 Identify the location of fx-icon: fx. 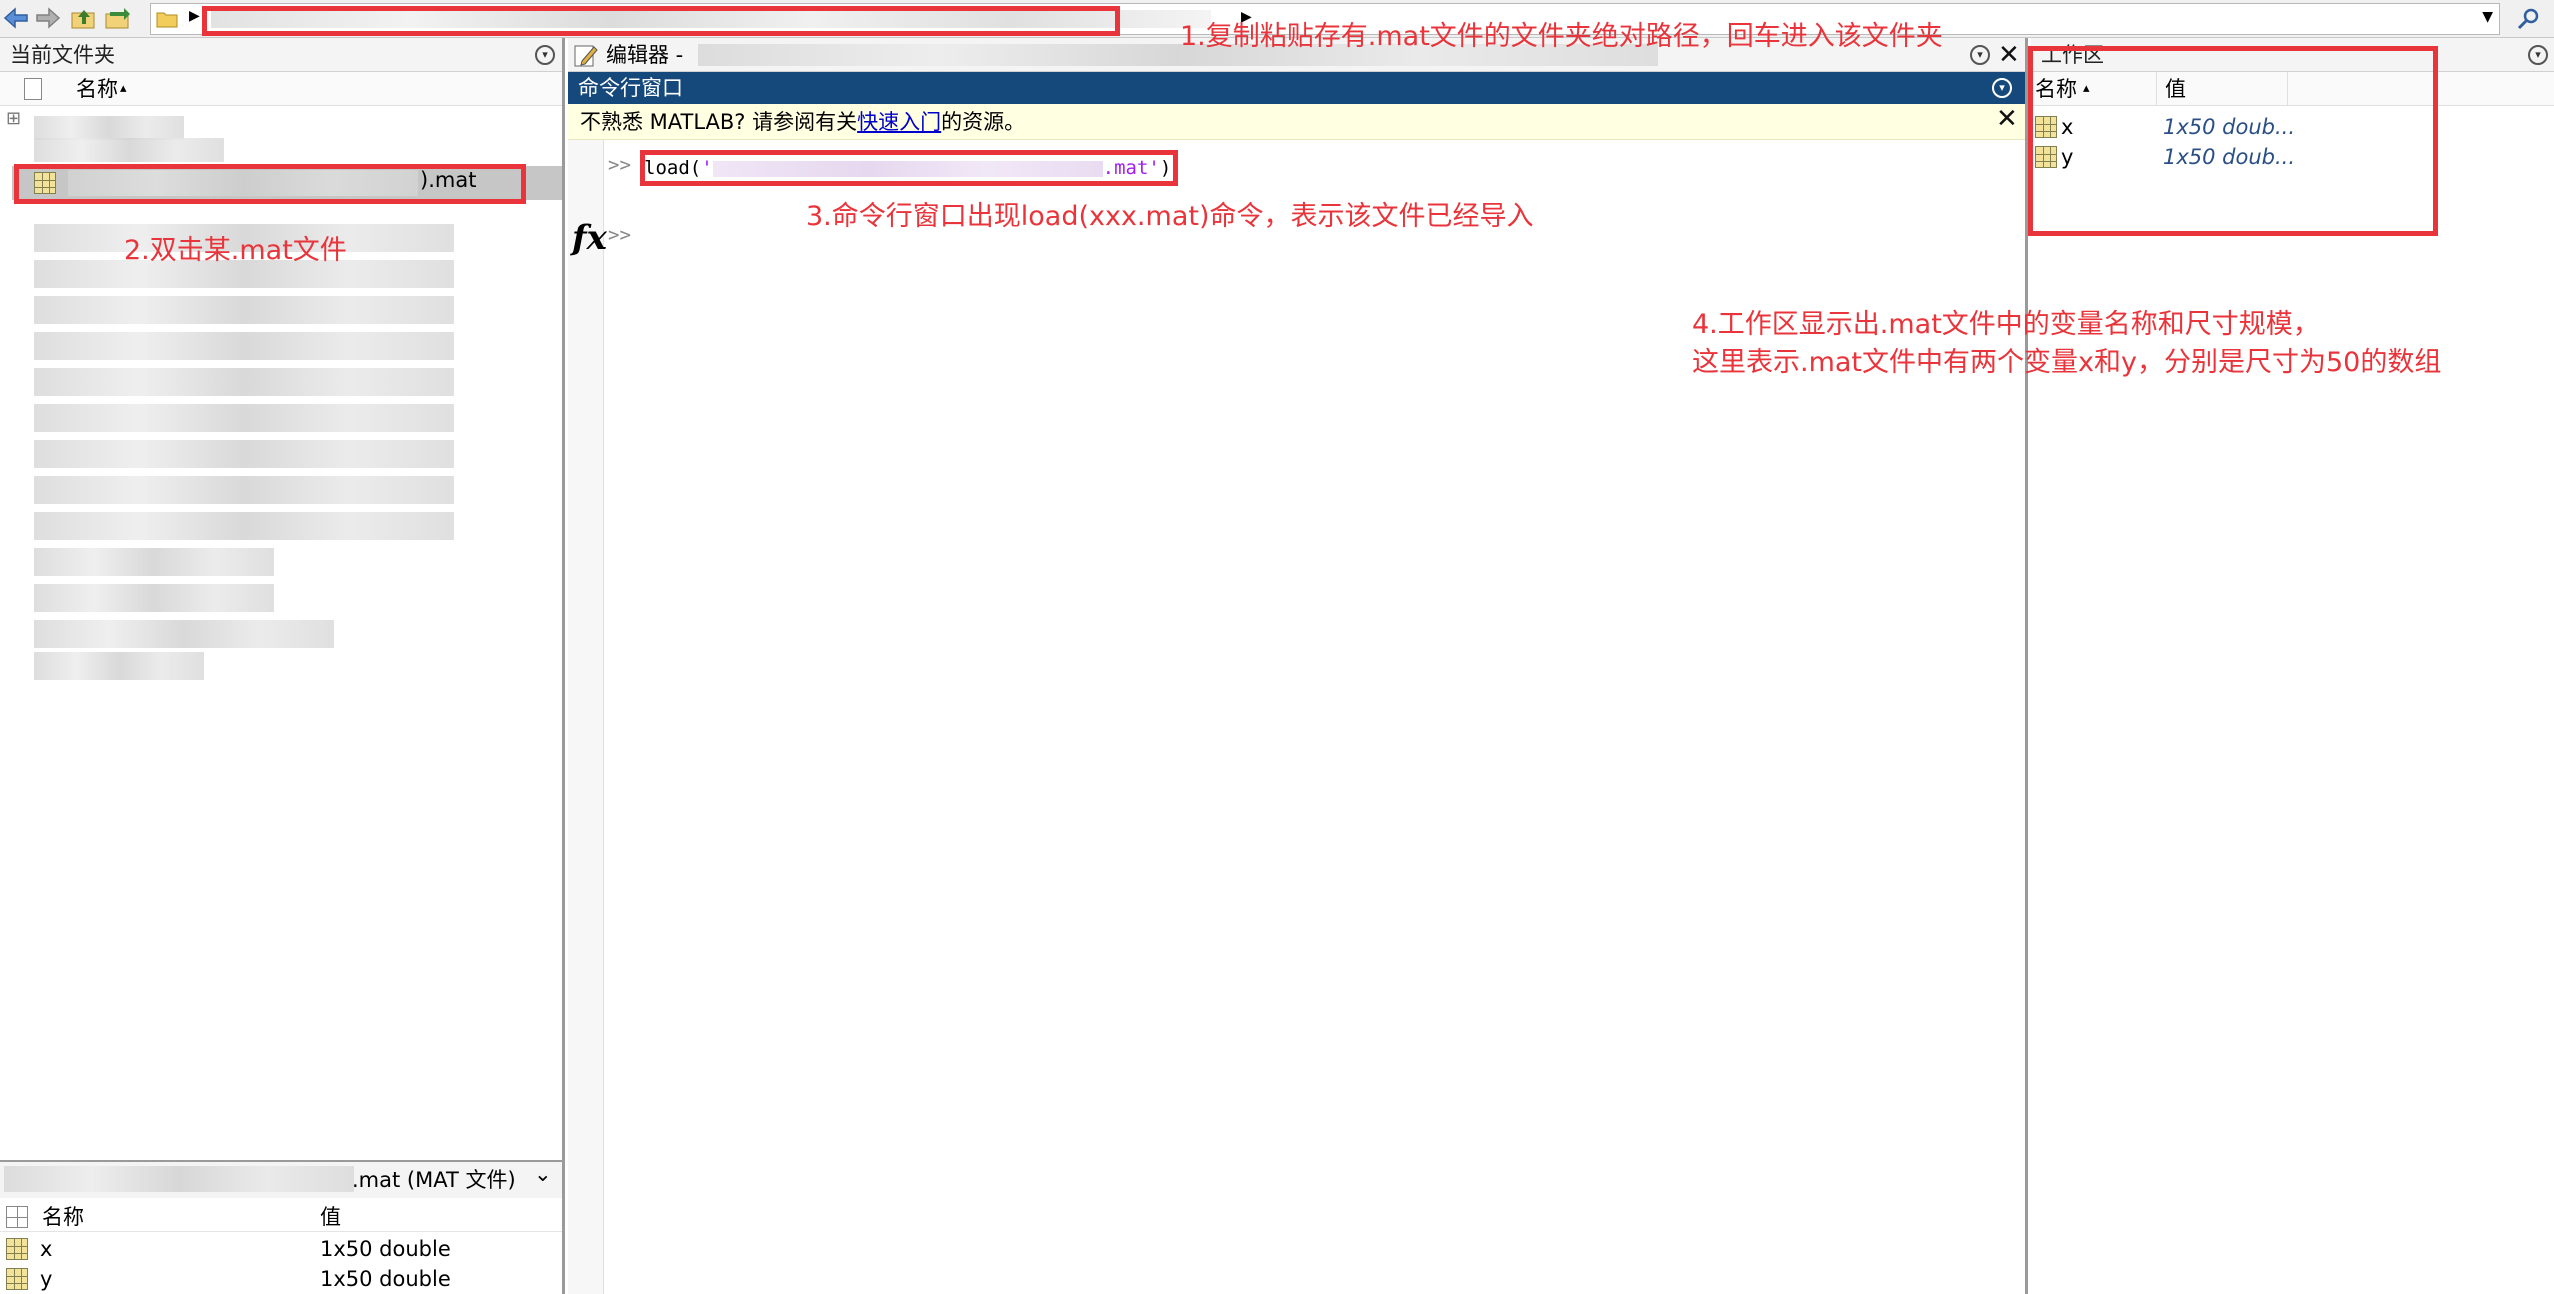
(589, 238).